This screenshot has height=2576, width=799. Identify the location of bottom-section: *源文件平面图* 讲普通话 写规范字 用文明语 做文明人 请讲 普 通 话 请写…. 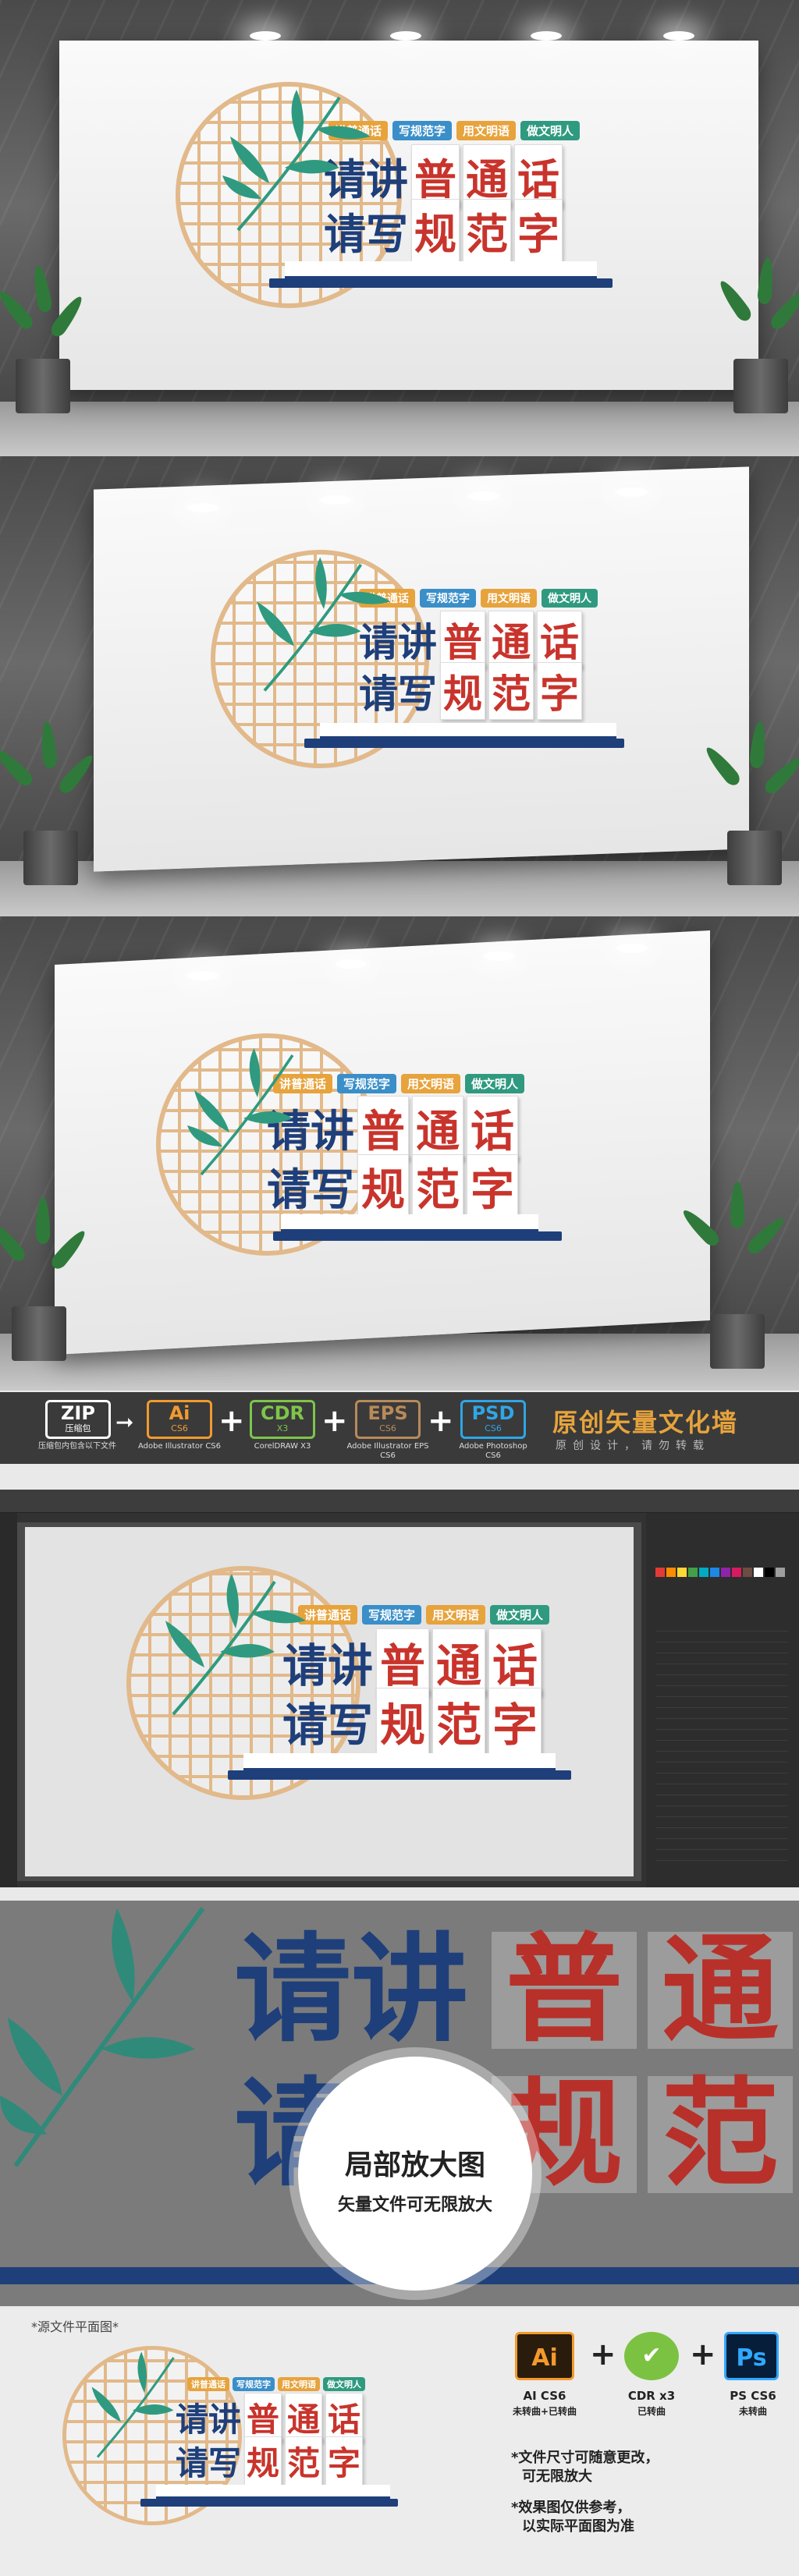
(399, 2442).